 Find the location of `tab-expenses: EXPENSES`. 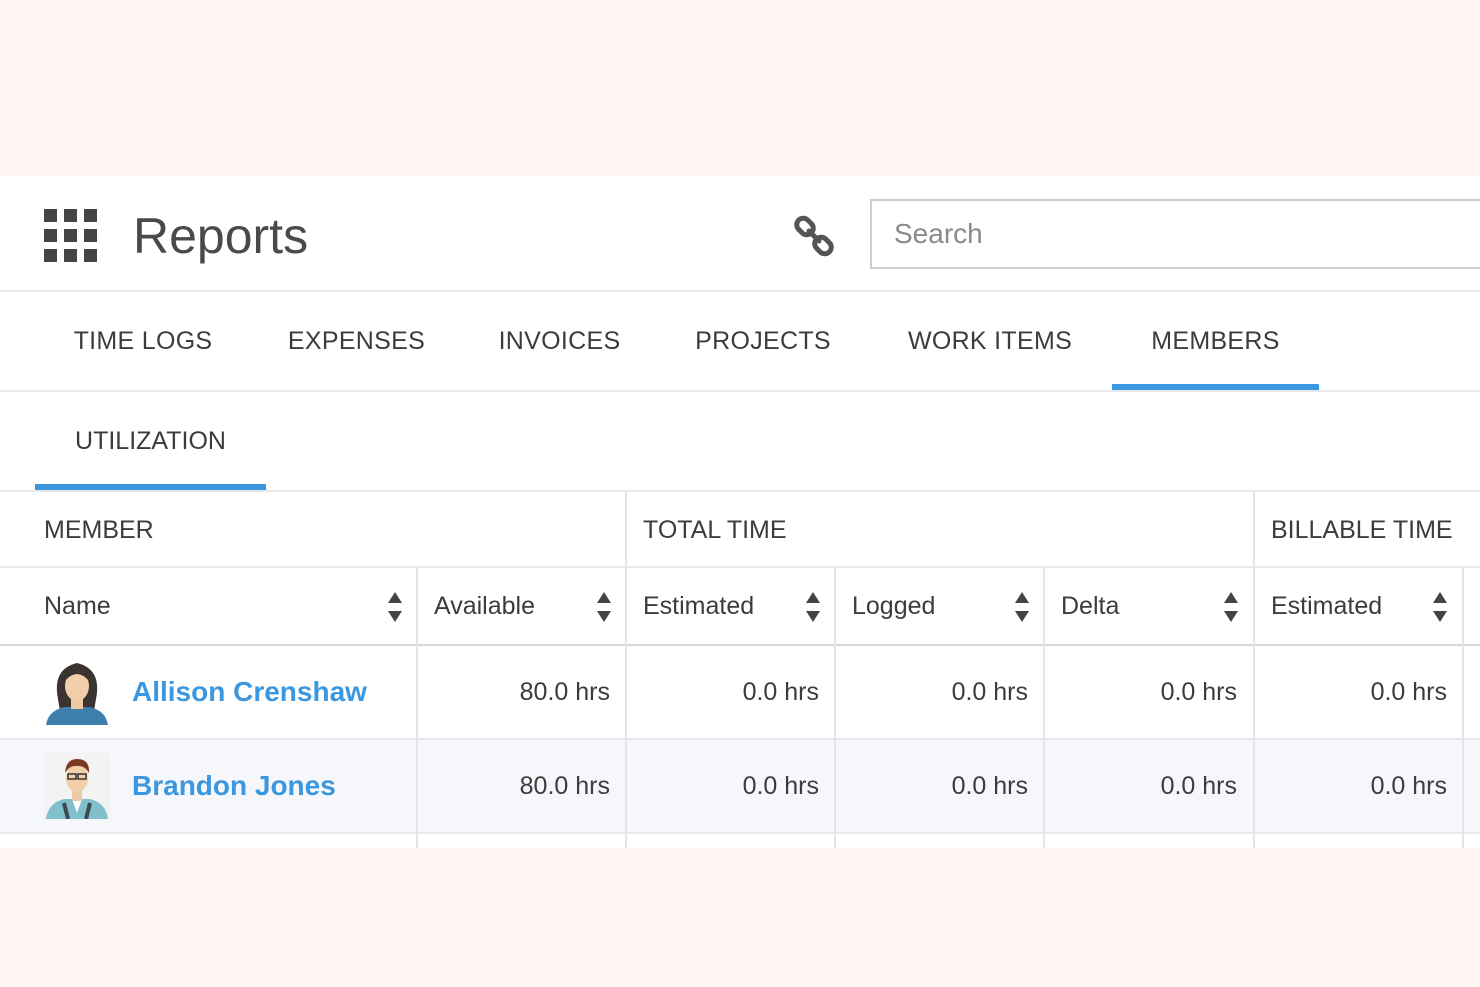

tab-expenses: EXPENSES is located at coordinates (356, 341).